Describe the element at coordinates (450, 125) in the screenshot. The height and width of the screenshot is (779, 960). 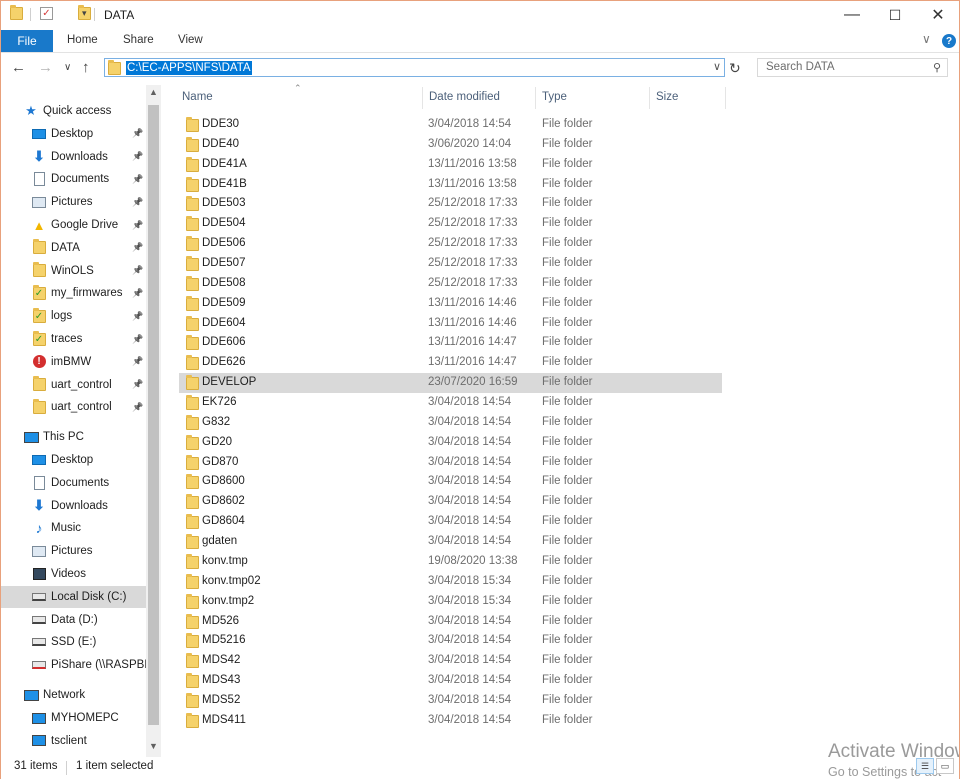
I see `file-row: DDE30 3/04/2018 14:54 File folder` at that location.